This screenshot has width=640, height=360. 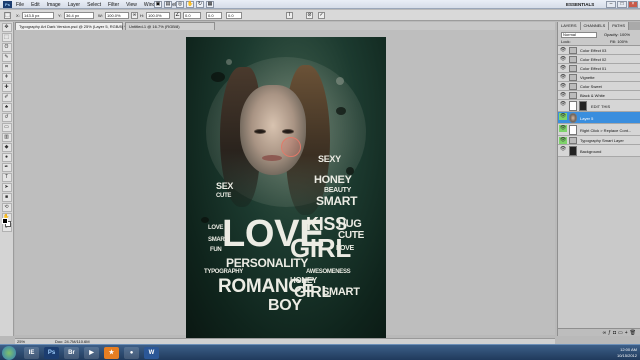 What do you see at coordinates (6, 77) in the screenshot?
I see `eyedropper-tool-icon: ǂ` at bounding box center [6, 77].